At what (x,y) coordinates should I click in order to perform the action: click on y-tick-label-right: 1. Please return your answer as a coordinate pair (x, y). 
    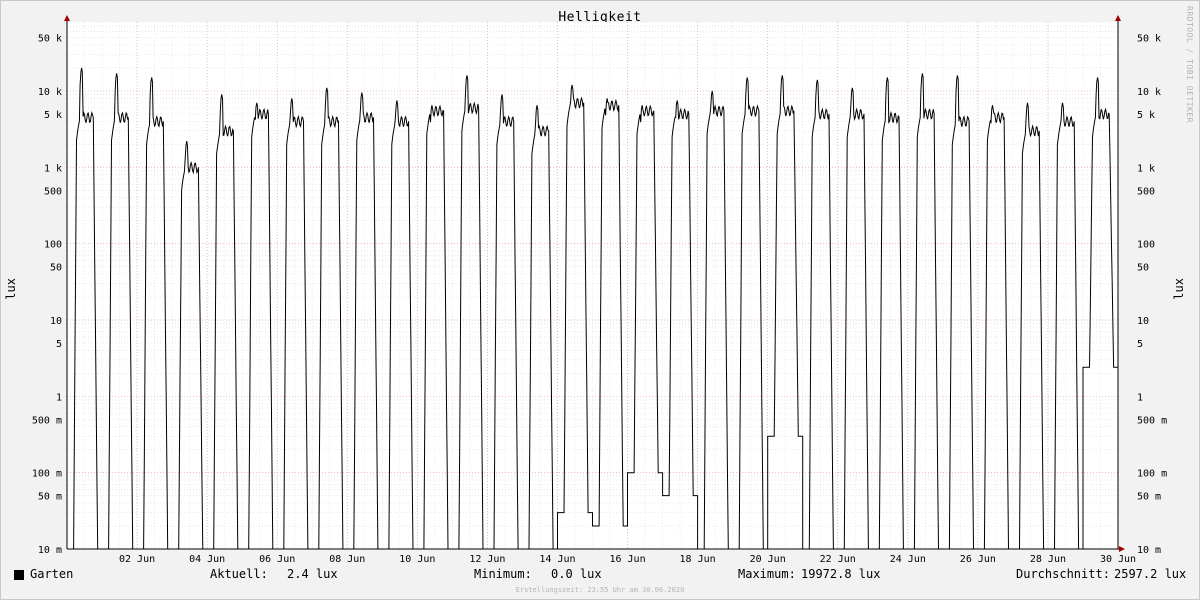
    Looking at the image, I should click on (1140, 397).